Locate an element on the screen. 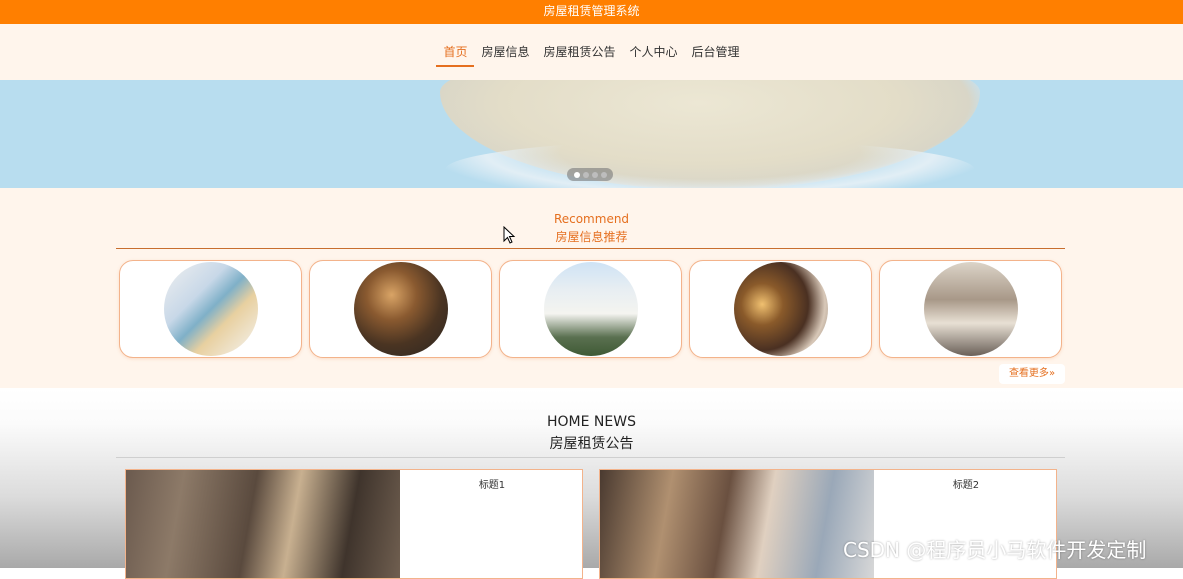  news-title-en: HOME NEWS is located at coordinates (591, 422).